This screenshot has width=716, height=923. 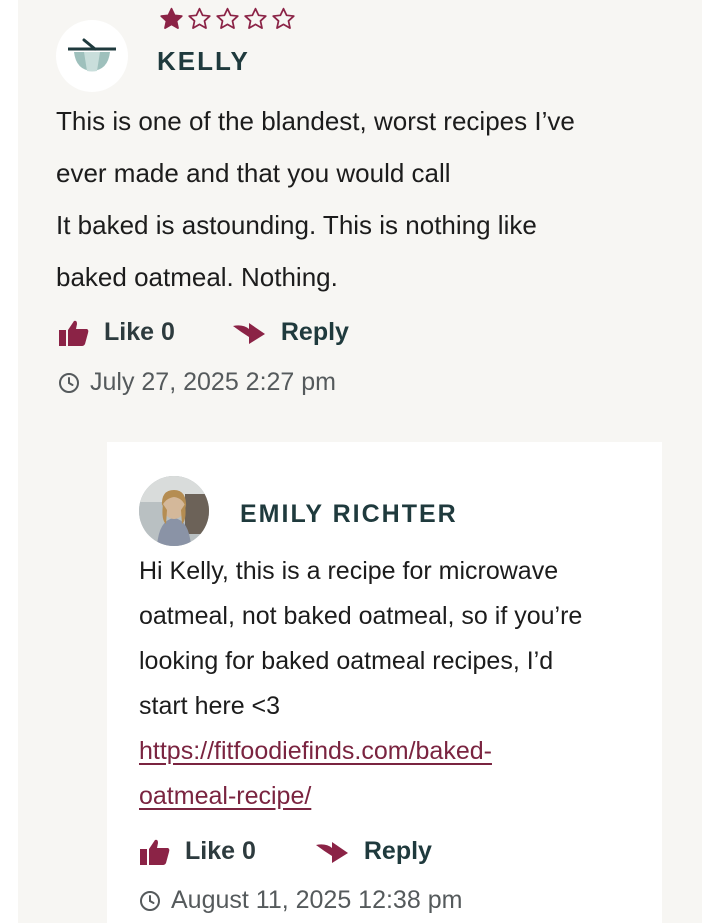 What do you see at coordinates (315, 751) in the screenshot?
I see `recipe-link: https://fitfoodiefinds.com/baked-` at bounding box center [315, 751].